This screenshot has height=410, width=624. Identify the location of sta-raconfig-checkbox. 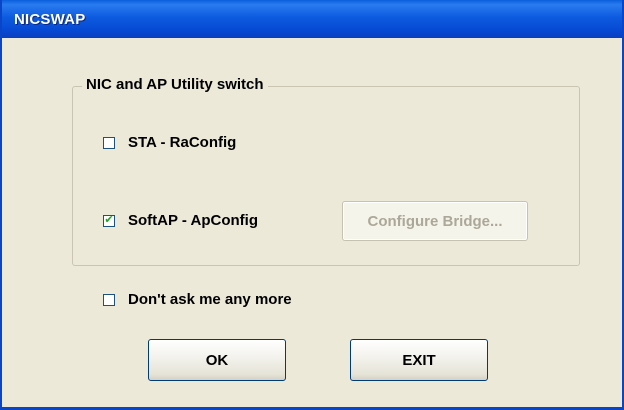
(109, 142).